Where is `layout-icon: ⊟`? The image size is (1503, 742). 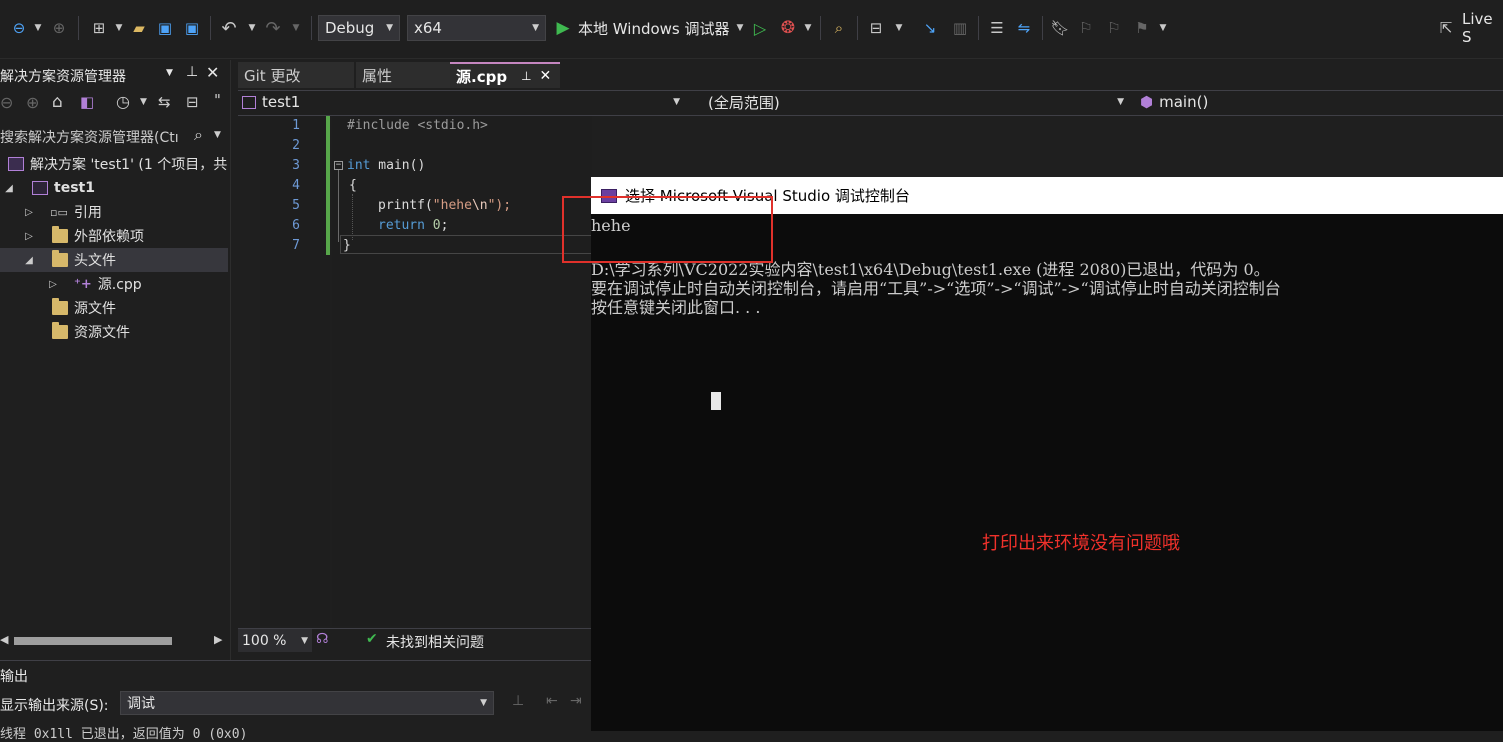
layout-icon: ⊟ is located at coordinates (876, 28).